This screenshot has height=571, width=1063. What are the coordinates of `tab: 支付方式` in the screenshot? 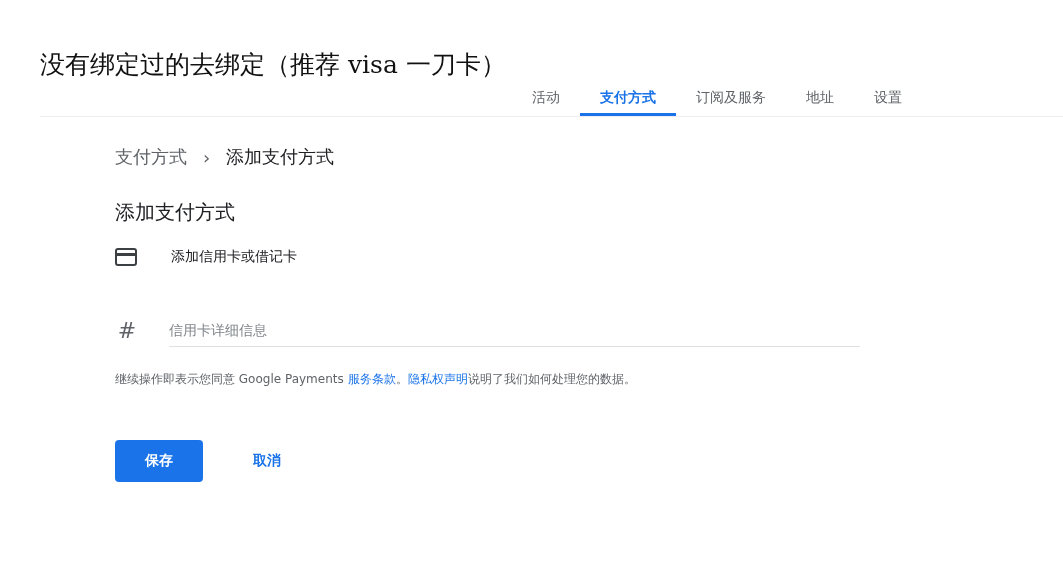 It's located at (628, 99).